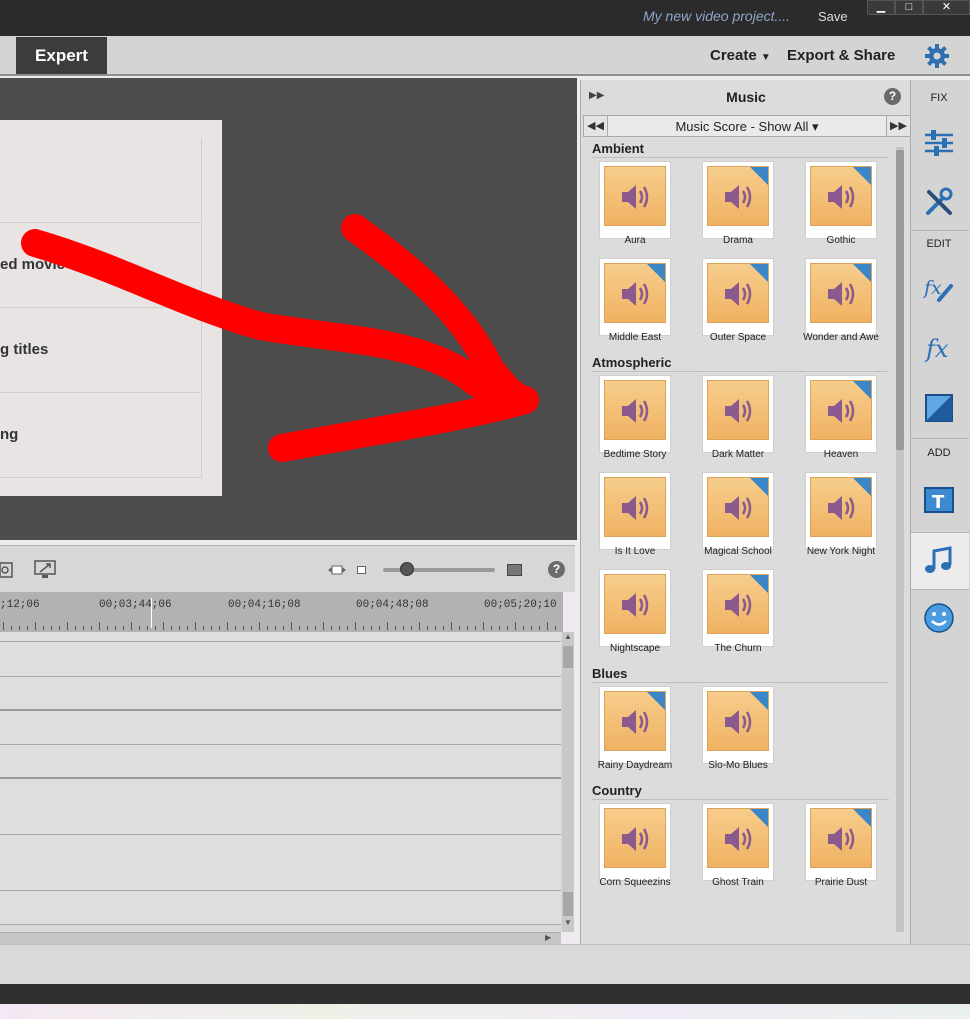 The height and width of the screenshot is (1019, 970). Describe the element at coordinates (151, 613) in the screenshot. I see `playhead` at that location.